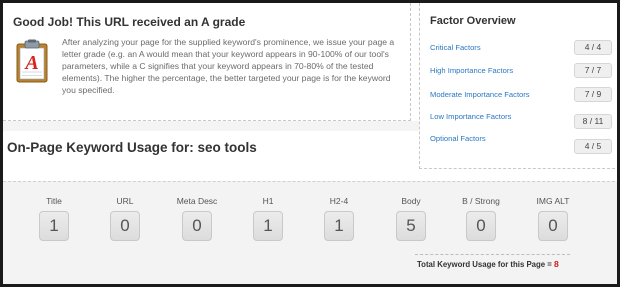  Describe the element at coordinates (211, 126) in the screenshot. I see `divider-strip` at that location.